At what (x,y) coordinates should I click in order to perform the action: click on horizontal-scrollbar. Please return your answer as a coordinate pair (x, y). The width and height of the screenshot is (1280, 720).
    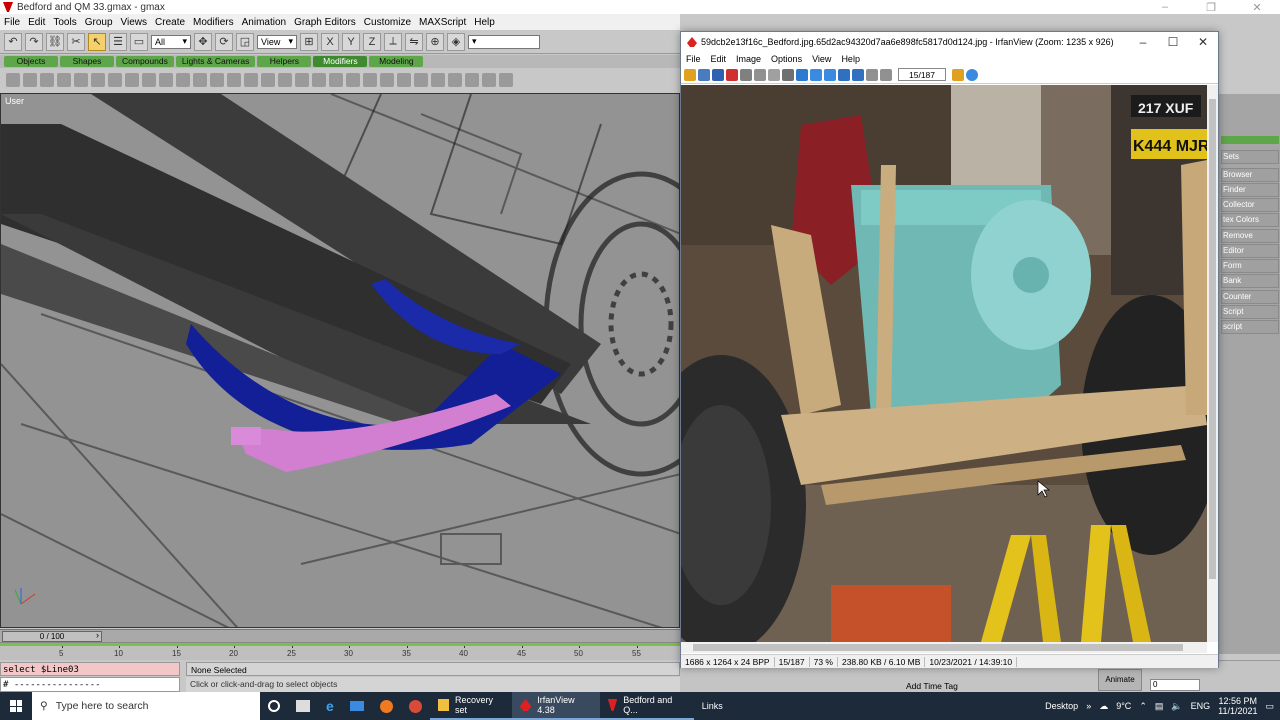
    Looking at the image, I should click on (944, 647).